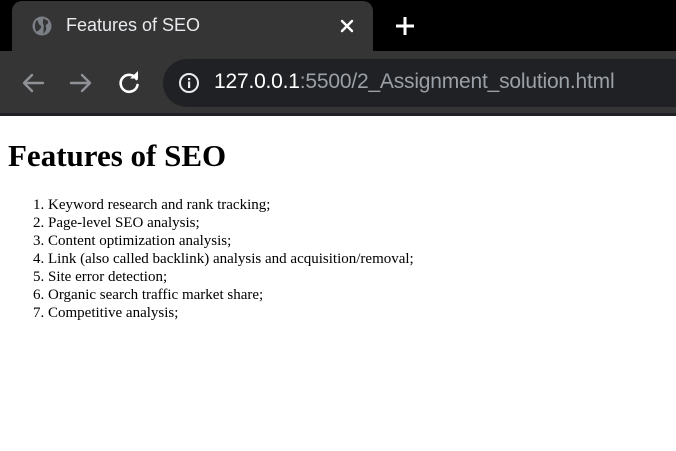  Describe the element at coordinates (231, 241) in the screenshot. I see `list-item: Content optimization analysis;` at that location.